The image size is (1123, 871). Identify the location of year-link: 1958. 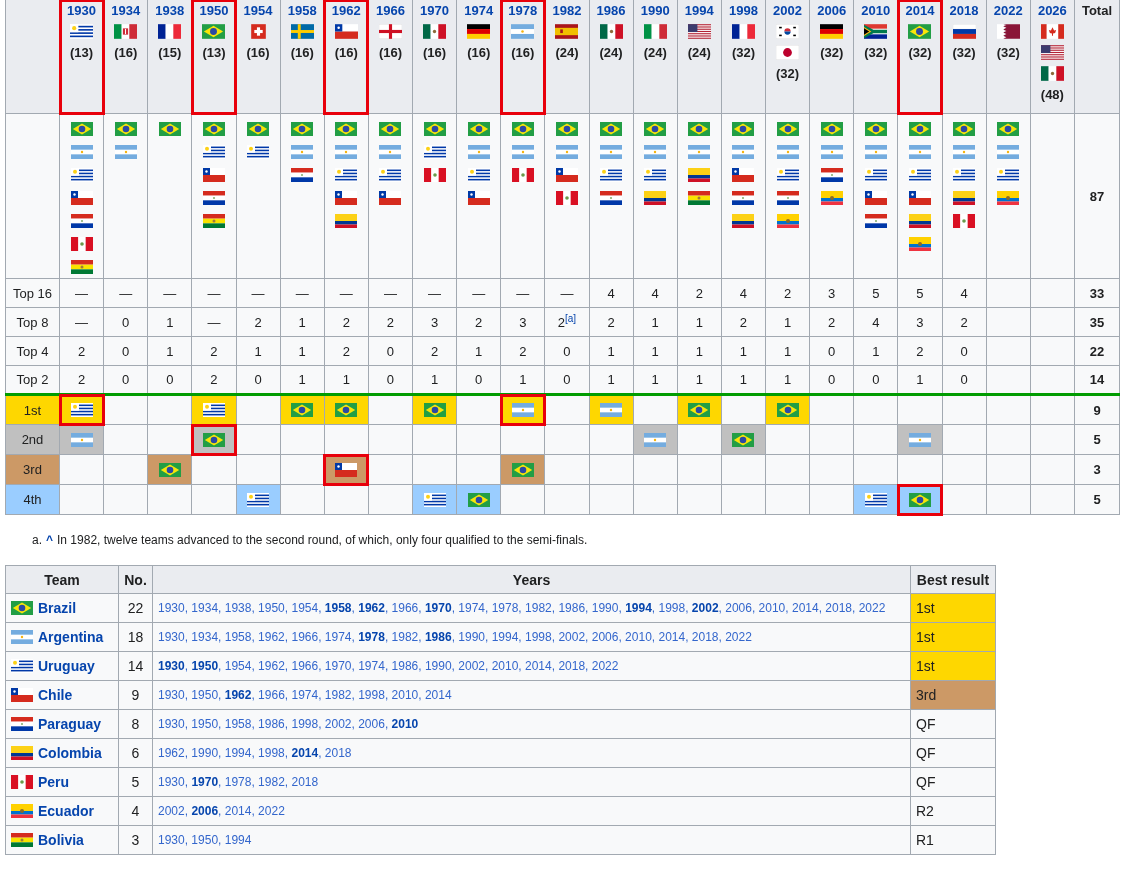
(302, 10).